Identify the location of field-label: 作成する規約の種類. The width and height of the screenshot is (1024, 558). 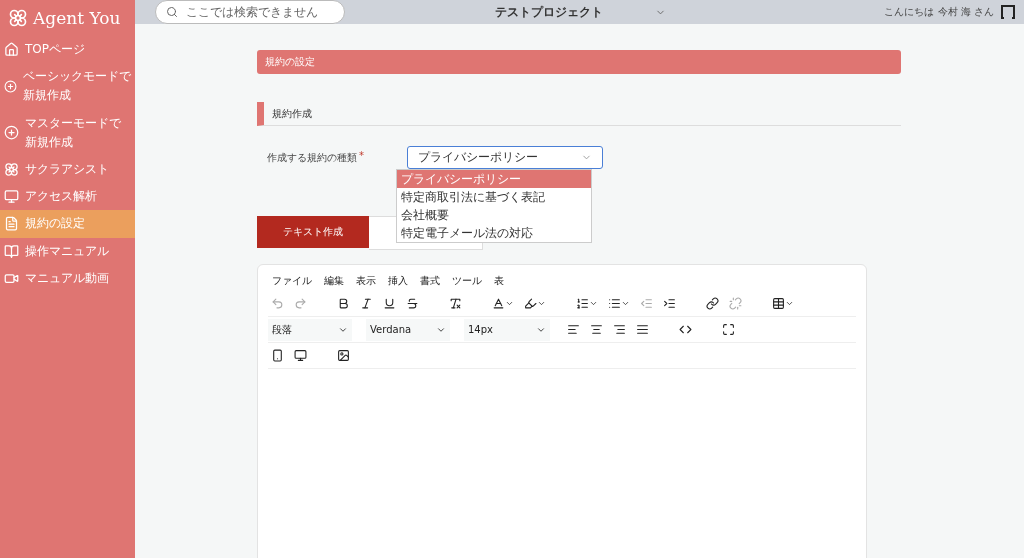
(312, 157).